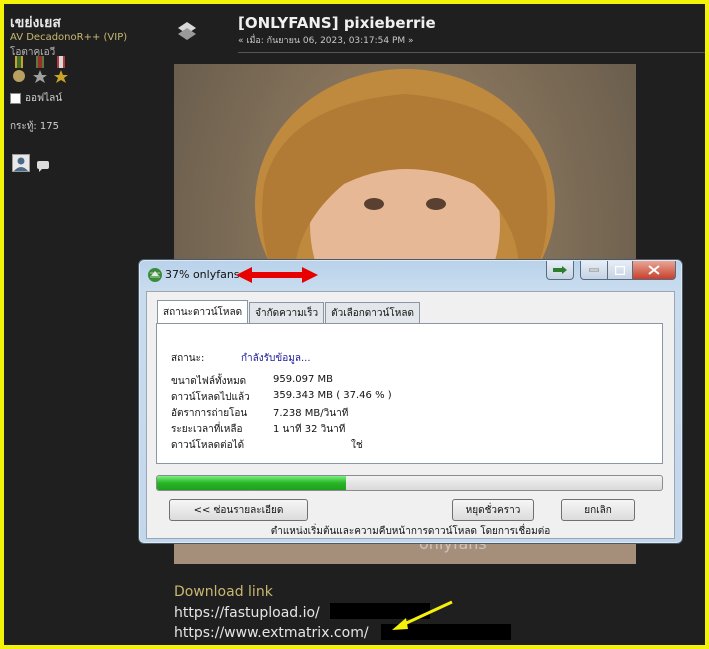  Describe the element at coordinates (357, 445) in the screenshot. I see `resume-value: ใช่` at that location.